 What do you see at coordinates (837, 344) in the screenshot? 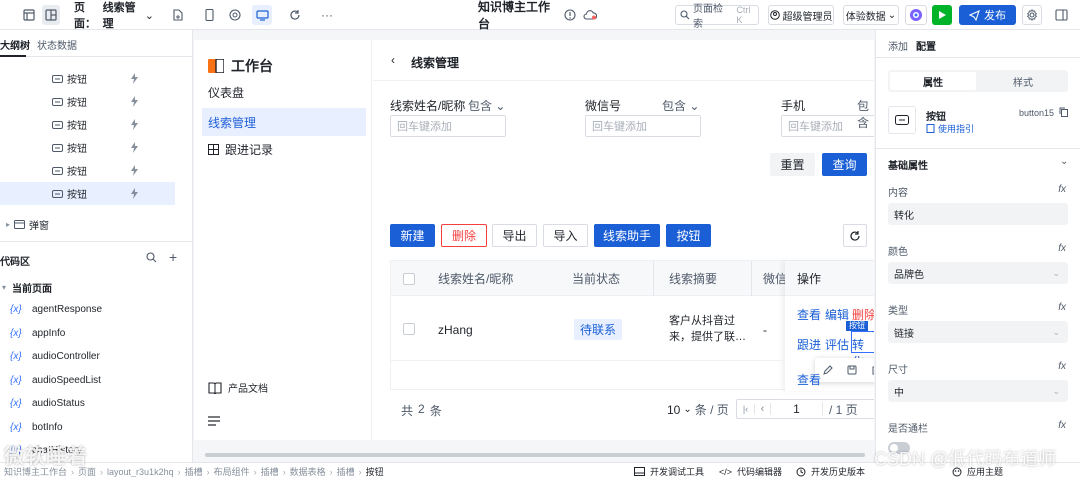
I see `action-evaluate: 评估` at bounding box center [837, 344].